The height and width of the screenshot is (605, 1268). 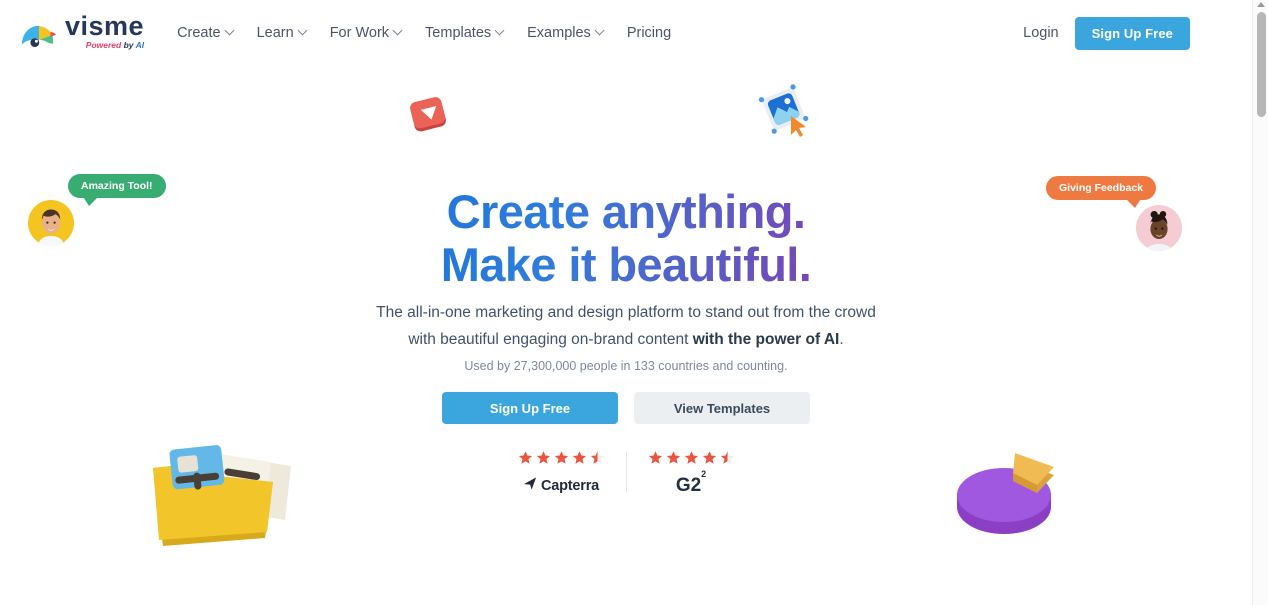 I want to click on capterra-star-rating, so click(x=561, y=457).